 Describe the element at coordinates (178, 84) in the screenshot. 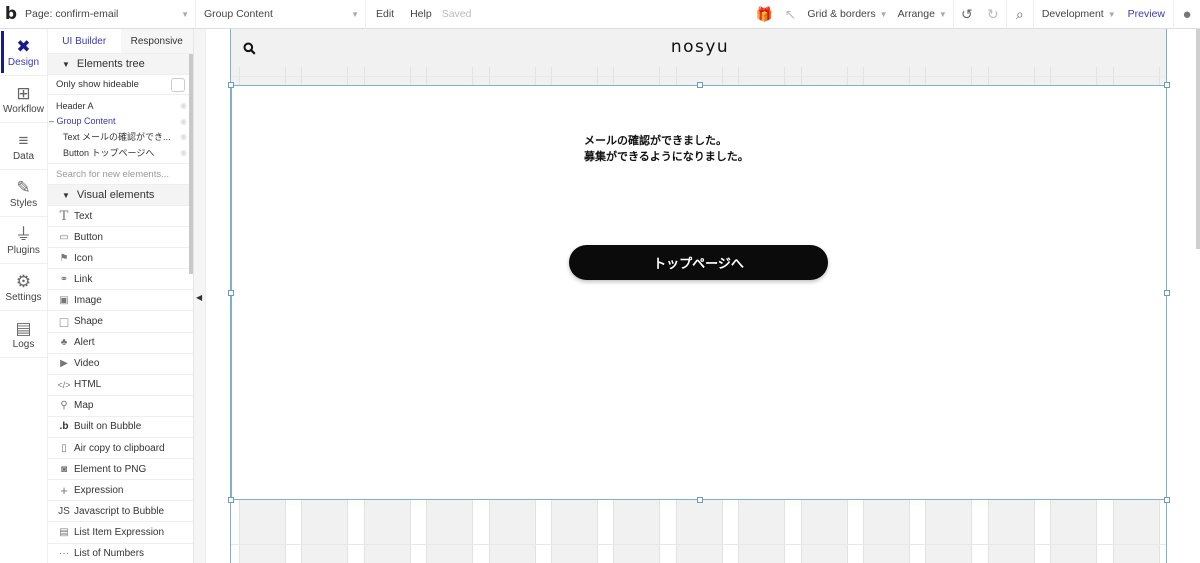

I see `only-show-hideable-checkbox` at that location.